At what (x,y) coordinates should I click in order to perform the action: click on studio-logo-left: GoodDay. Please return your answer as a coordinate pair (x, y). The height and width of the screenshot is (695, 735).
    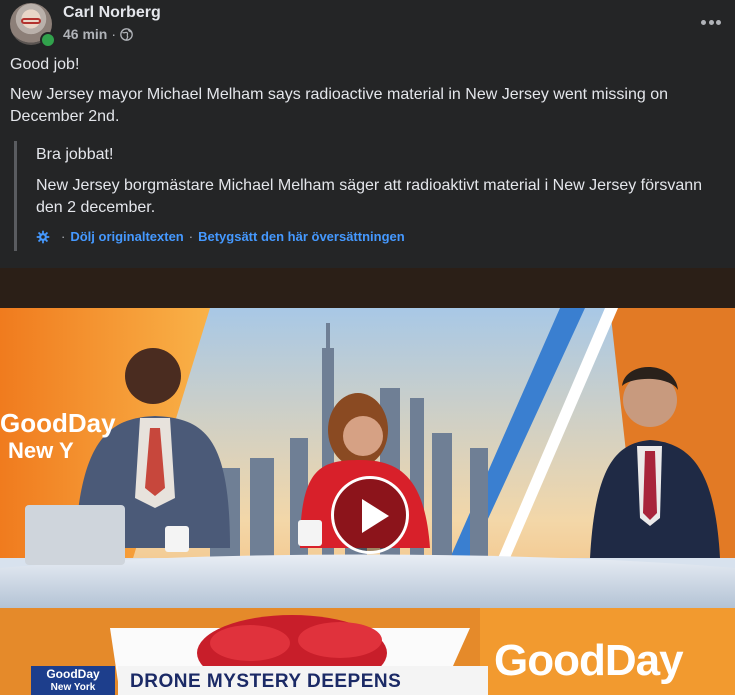
    Looking at the image, I should click on (58, 423).